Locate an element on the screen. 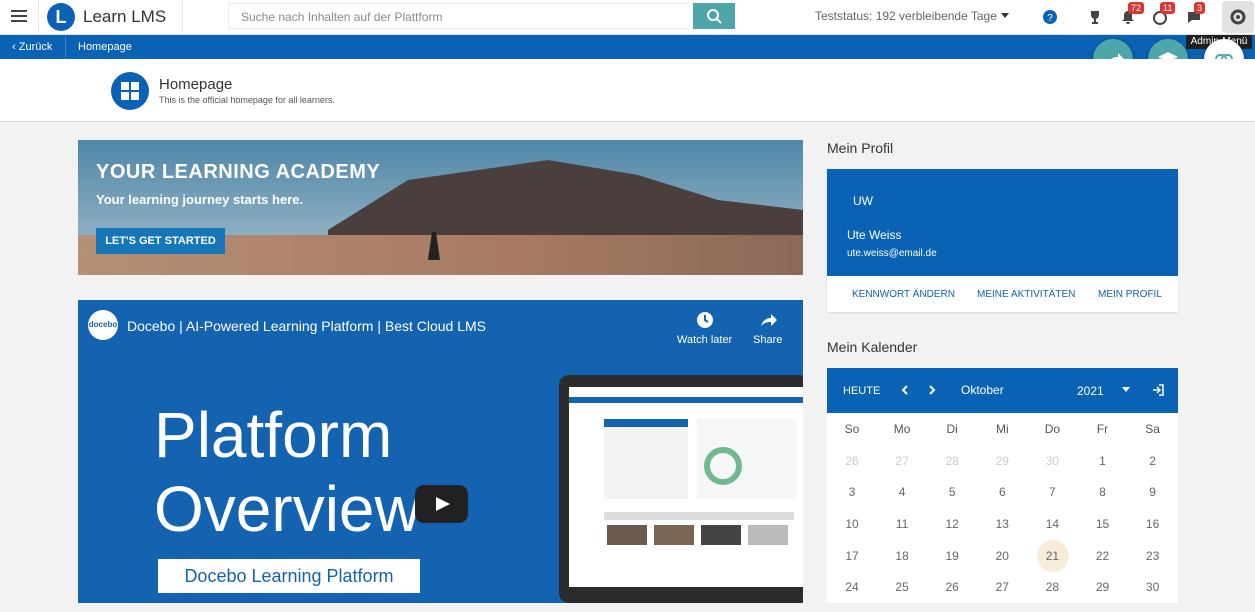 This screenshot has height=612, width=1255. calendar-day: 17 is located at coordinates (852, 556).